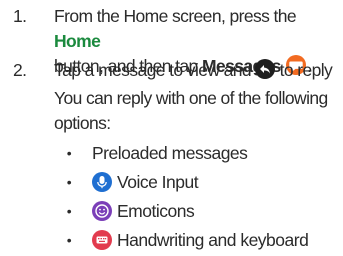 This screenshot has width=343, height=256. Describe the element at coordinates (102, 240) in the screenshot. I see `keyboard-icon` at that location.